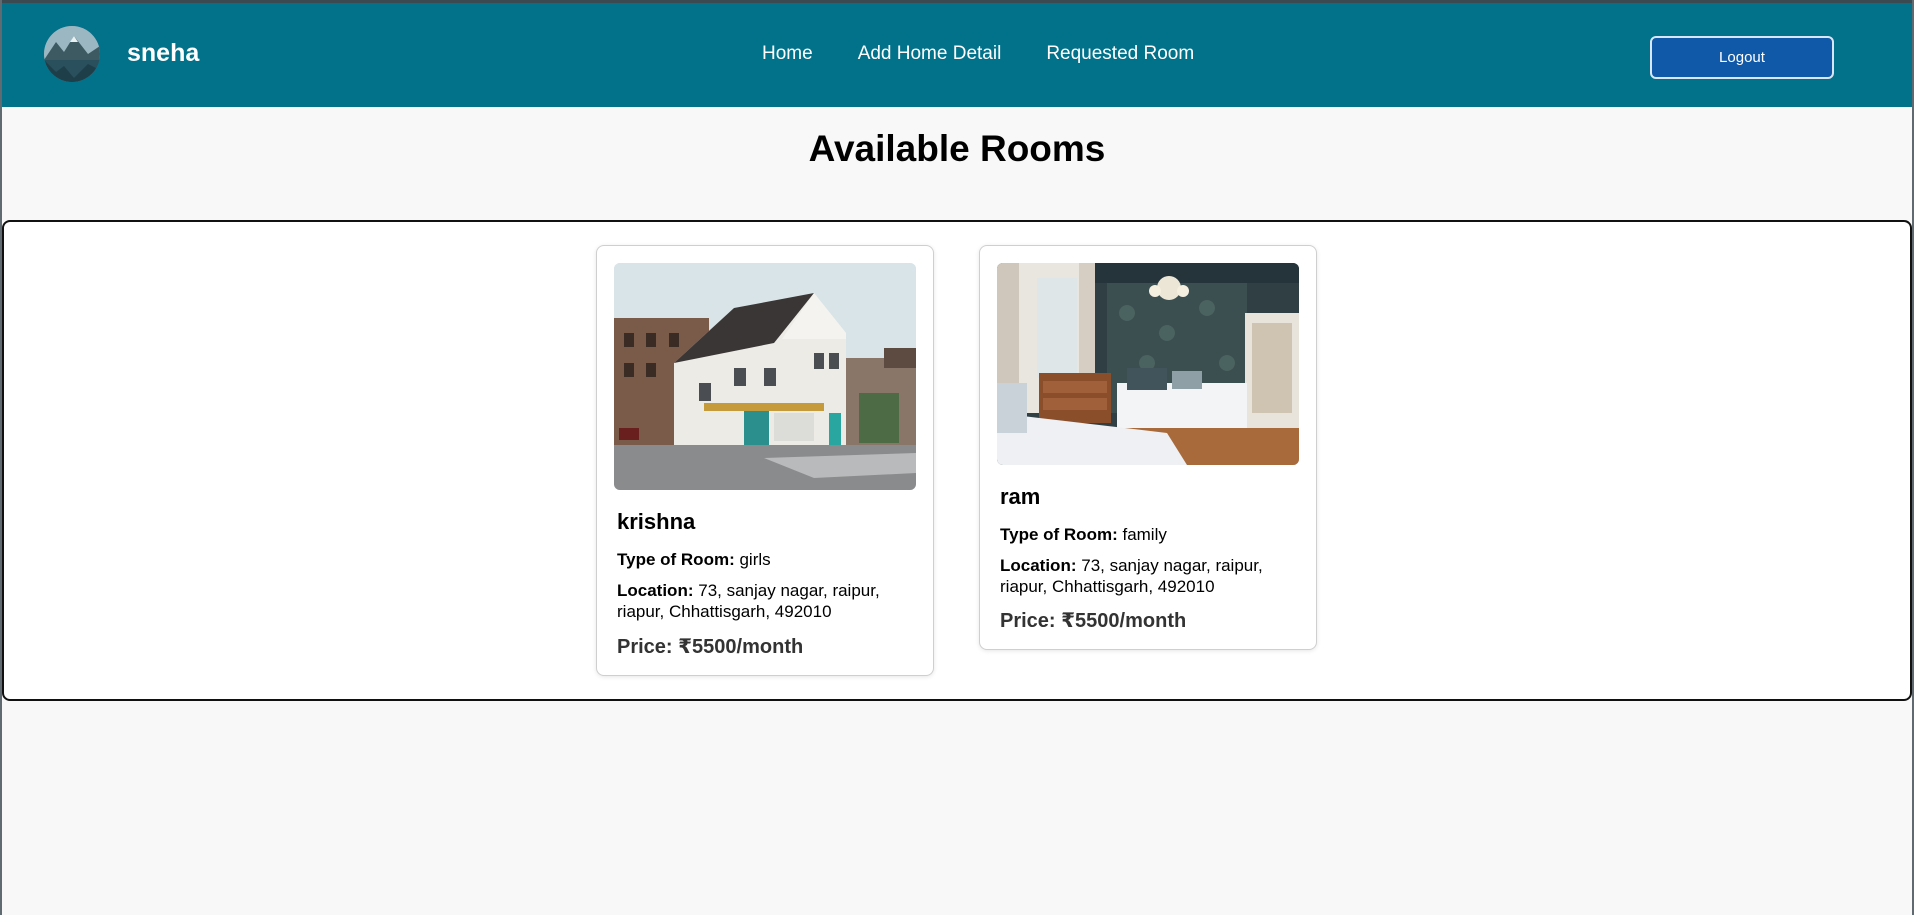 The width and height of the screenshot is (1914, 915). What do you see at coordinates (957, 148) in the screenshot?
I see `page-title: Available Rooms` at bounding box center [957, 148].